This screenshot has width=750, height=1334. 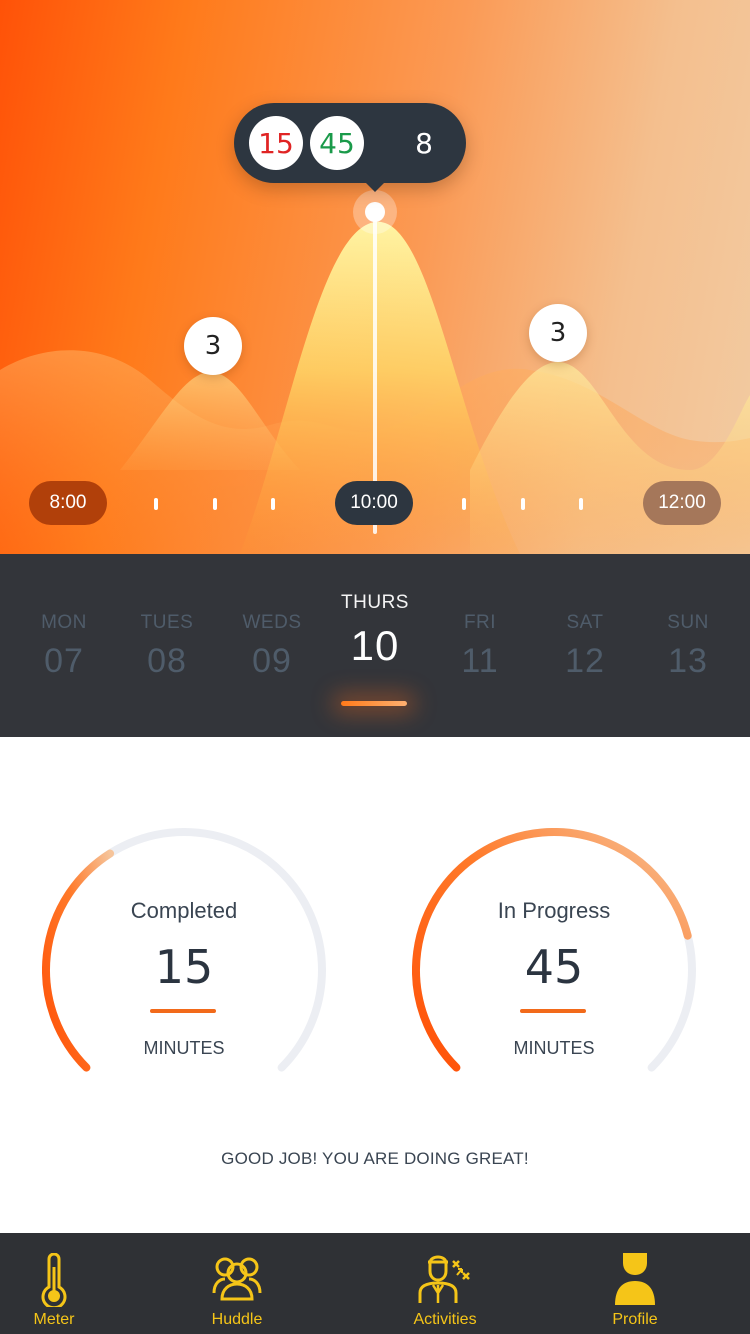 I want to click on person-icon, so click(x=635, y=1279).